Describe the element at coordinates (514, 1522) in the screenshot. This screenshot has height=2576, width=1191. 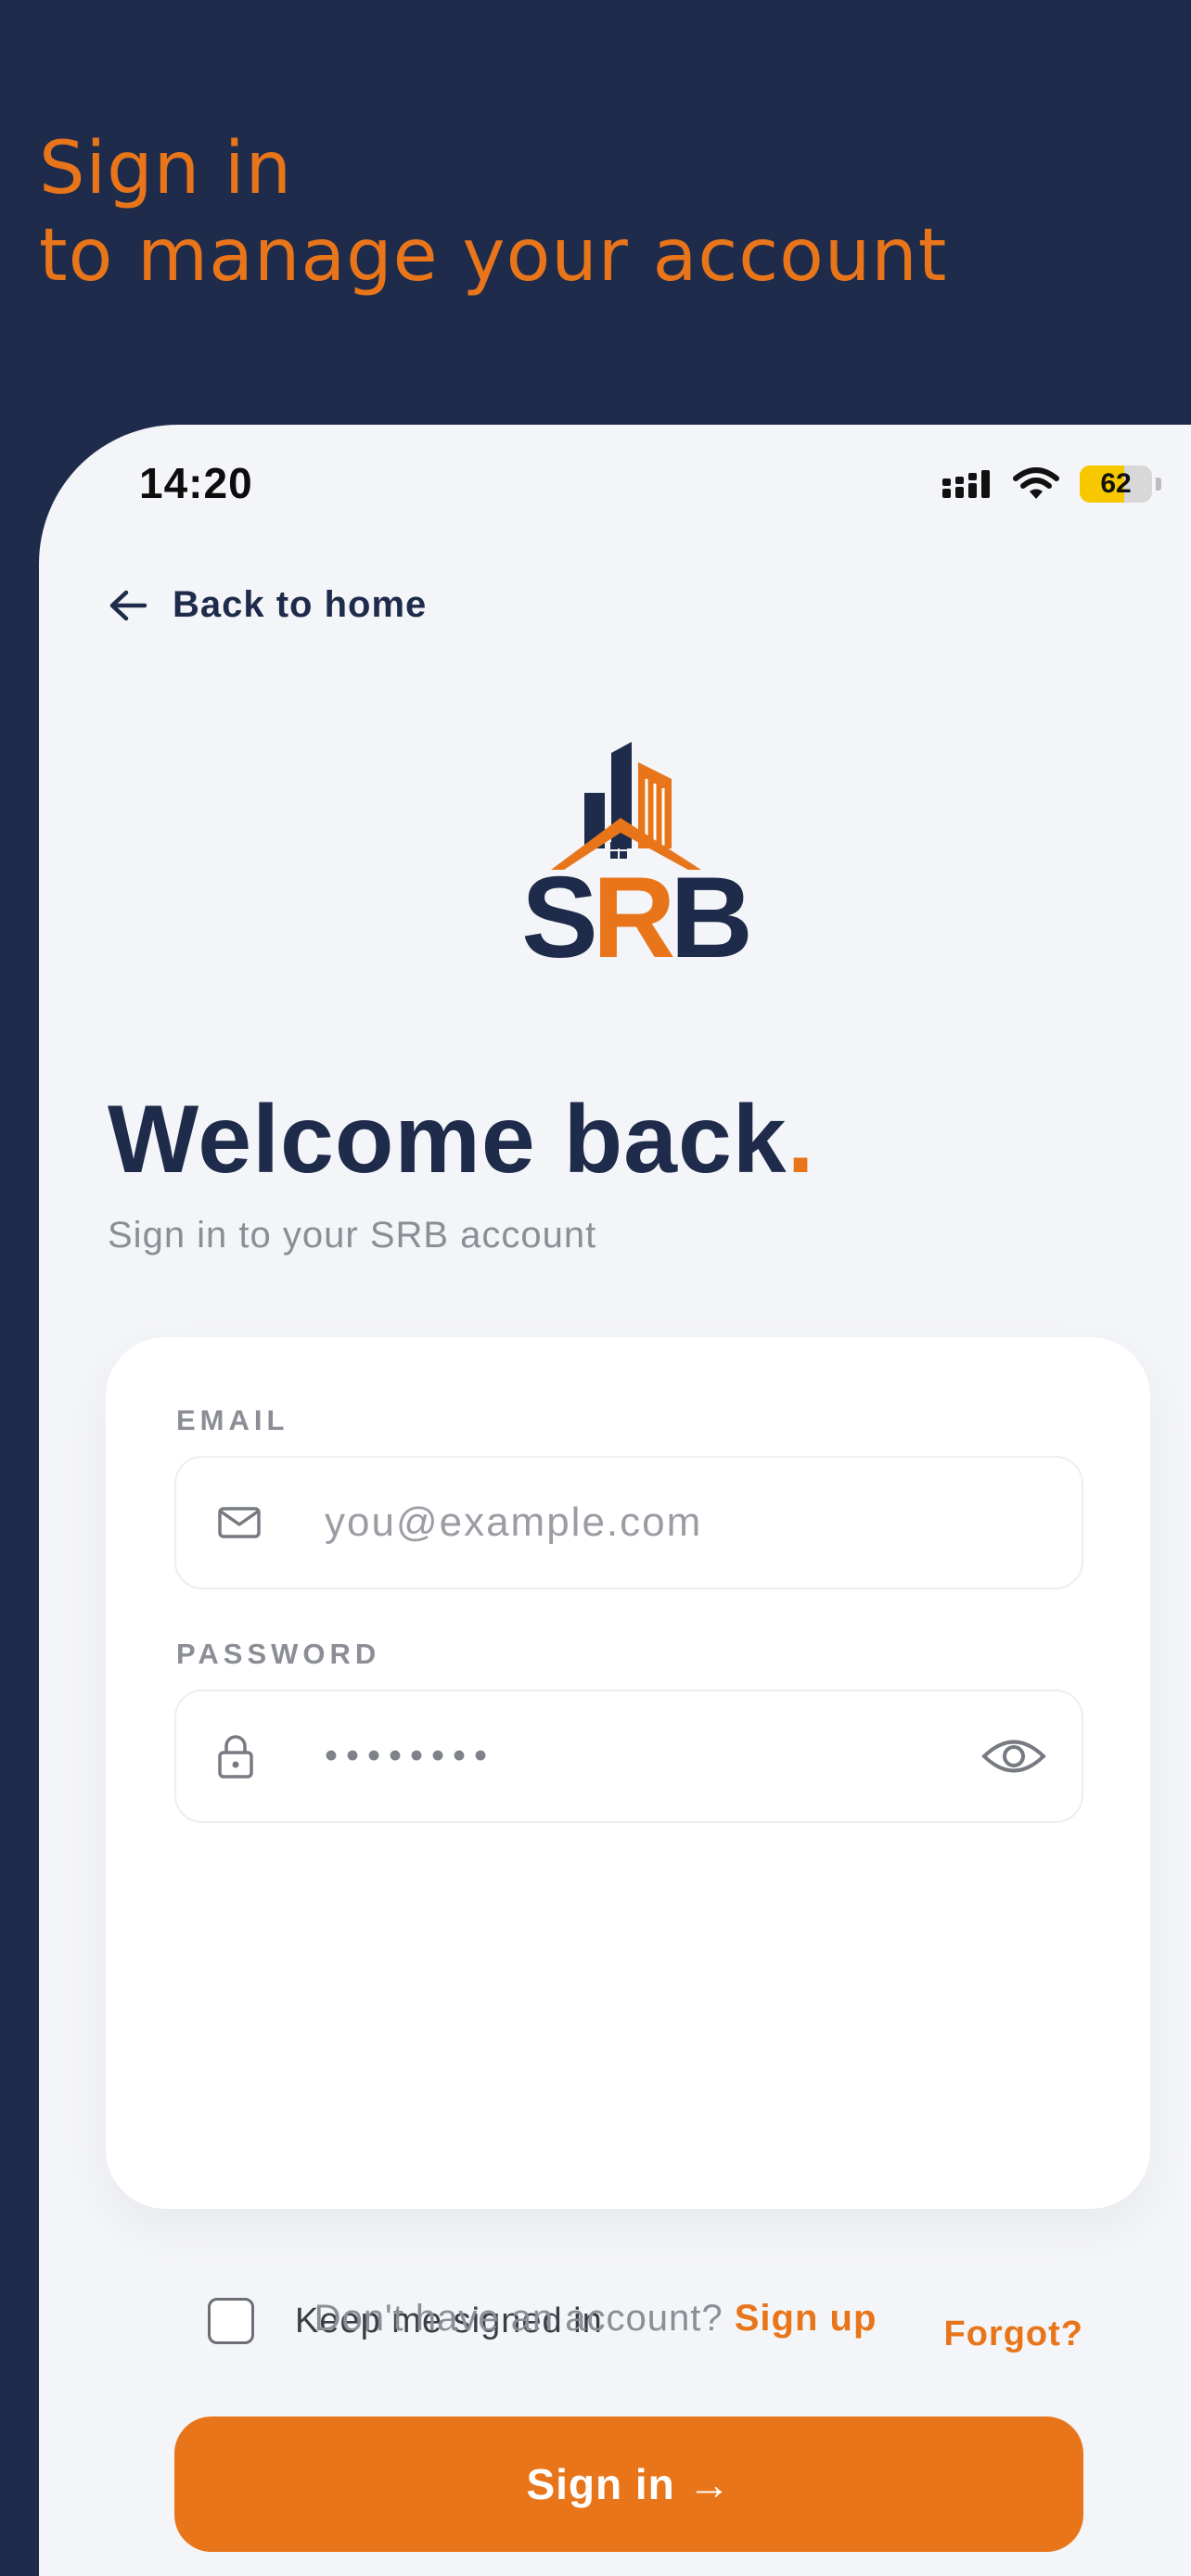
I see `email-placeholder: you@example.com` at that location.